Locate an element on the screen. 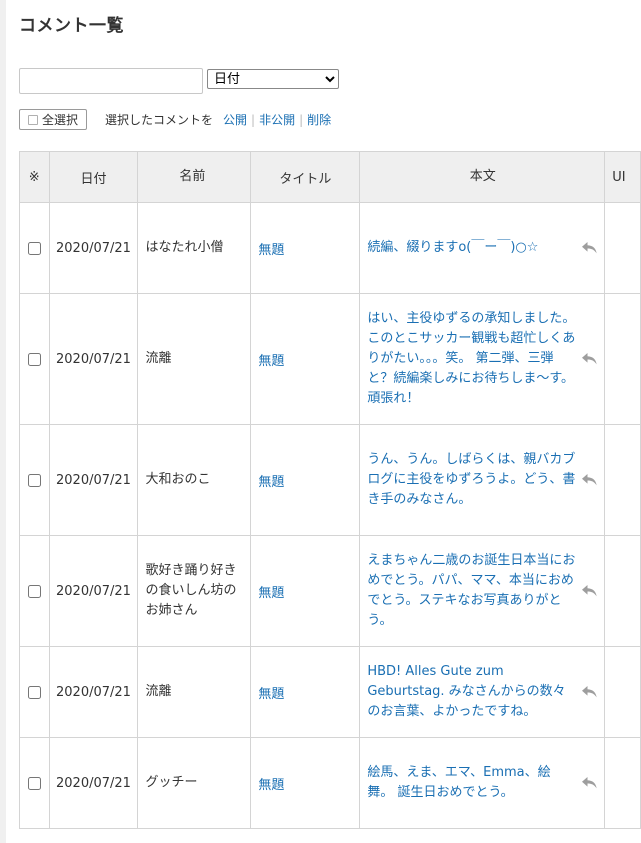  page-title: コメント一覧 is located at coordinates (71, 26).